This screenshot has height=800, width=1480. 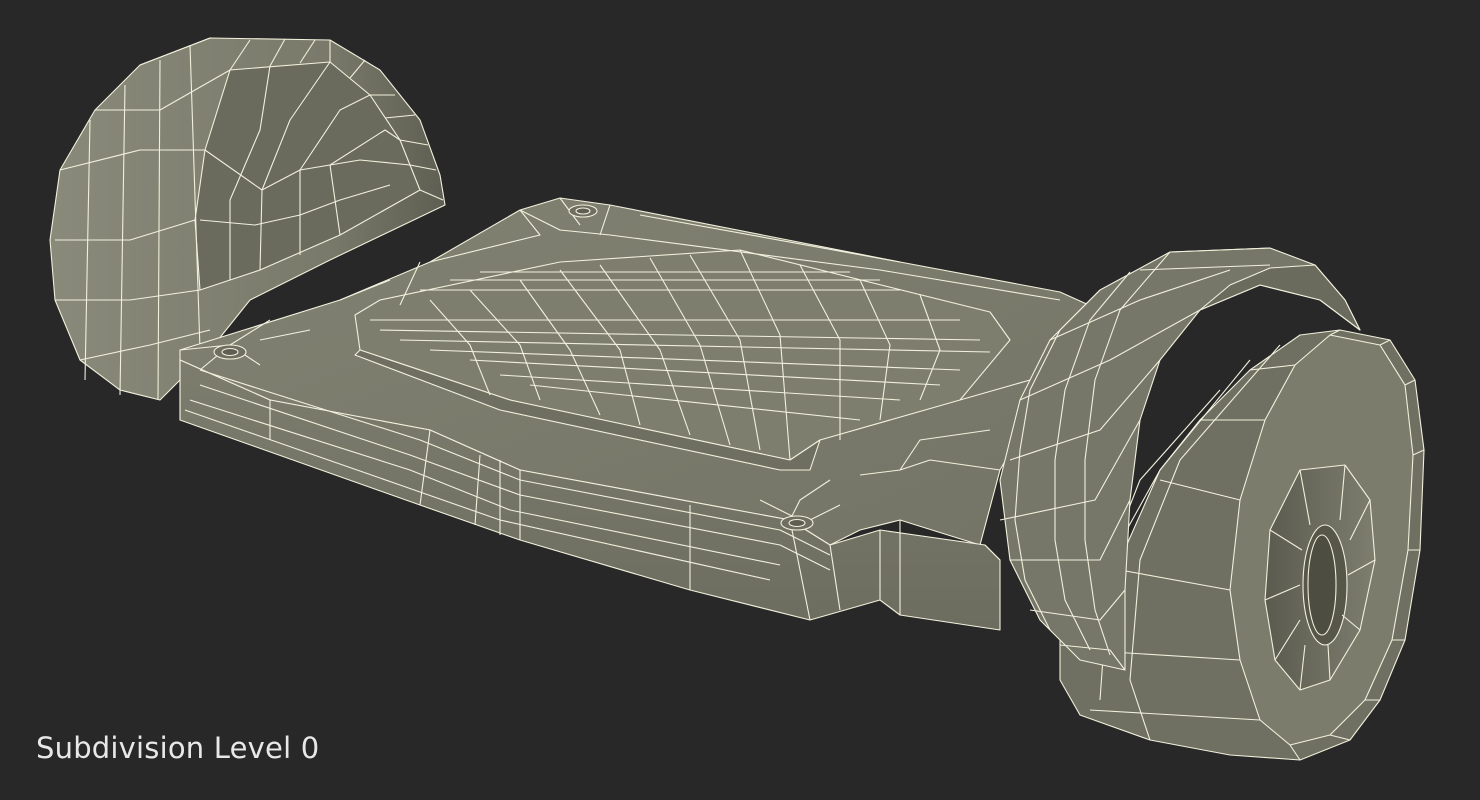 What do you see at coordinates (178, 748) in the screenshot?
I see `viewport-caption: Subdivision Level 0` at bounding box center [178, 748].